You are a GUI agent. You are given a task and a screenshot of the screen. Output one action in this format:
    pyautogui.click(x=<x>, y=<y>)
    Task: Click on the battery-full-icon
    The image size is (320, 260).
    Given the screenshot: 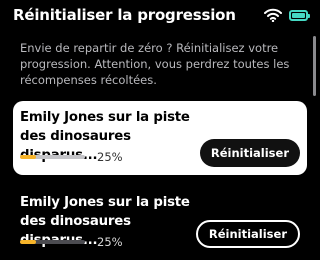 What is the action you would take?
    pyautogui.click(x=299, y=15)
    